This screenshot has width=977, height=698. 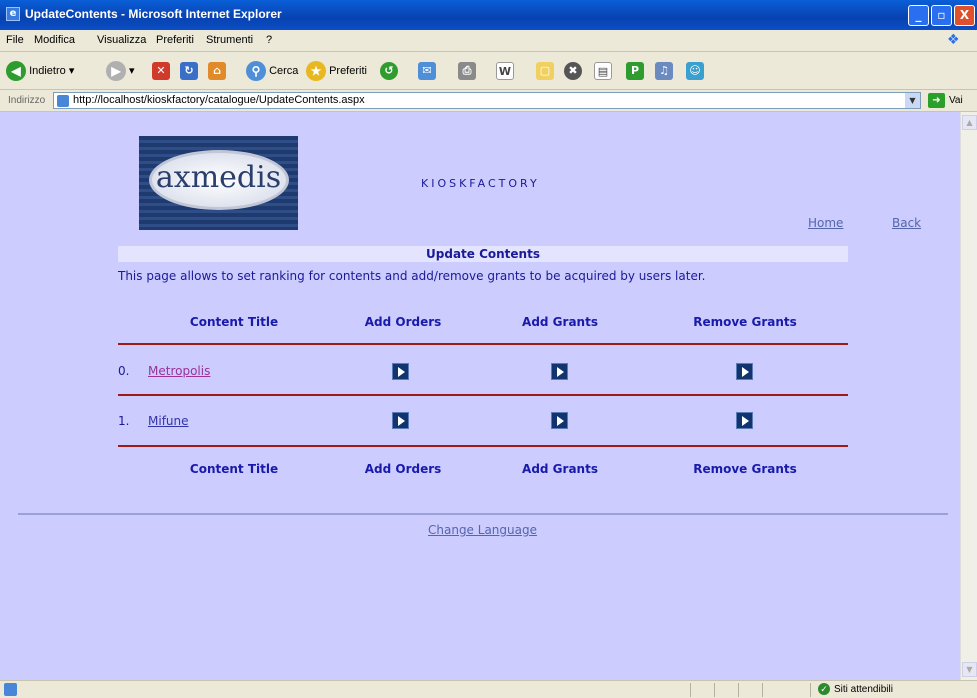 I want to click on minimize-button: _, so click(x=918, y=15).